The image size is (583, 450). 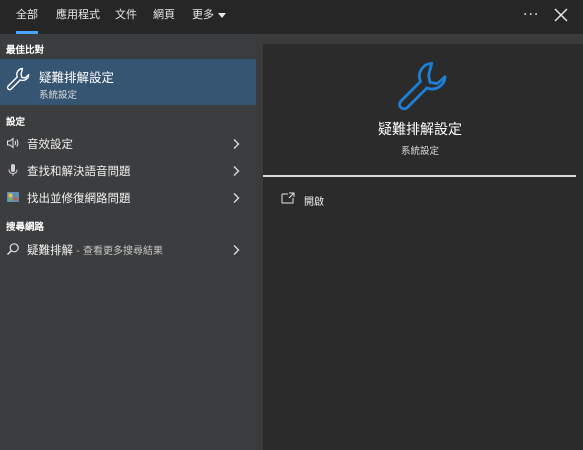 What do you see at coordinates (27, 14) in the screenshot?
I see `tab-all-label: 全部` at bounding box center [27, 14].